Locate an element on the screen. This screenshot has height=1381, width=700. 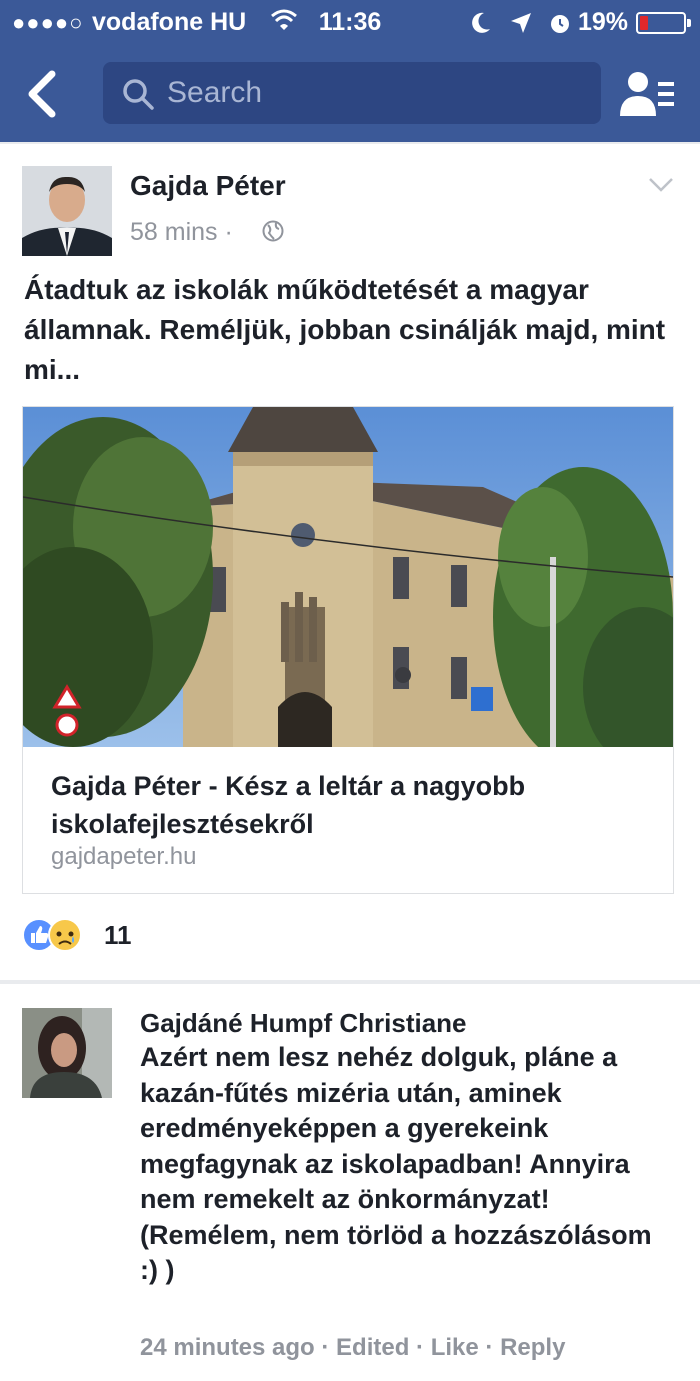
chevron-down-icon is located at coordinates (661, 185).